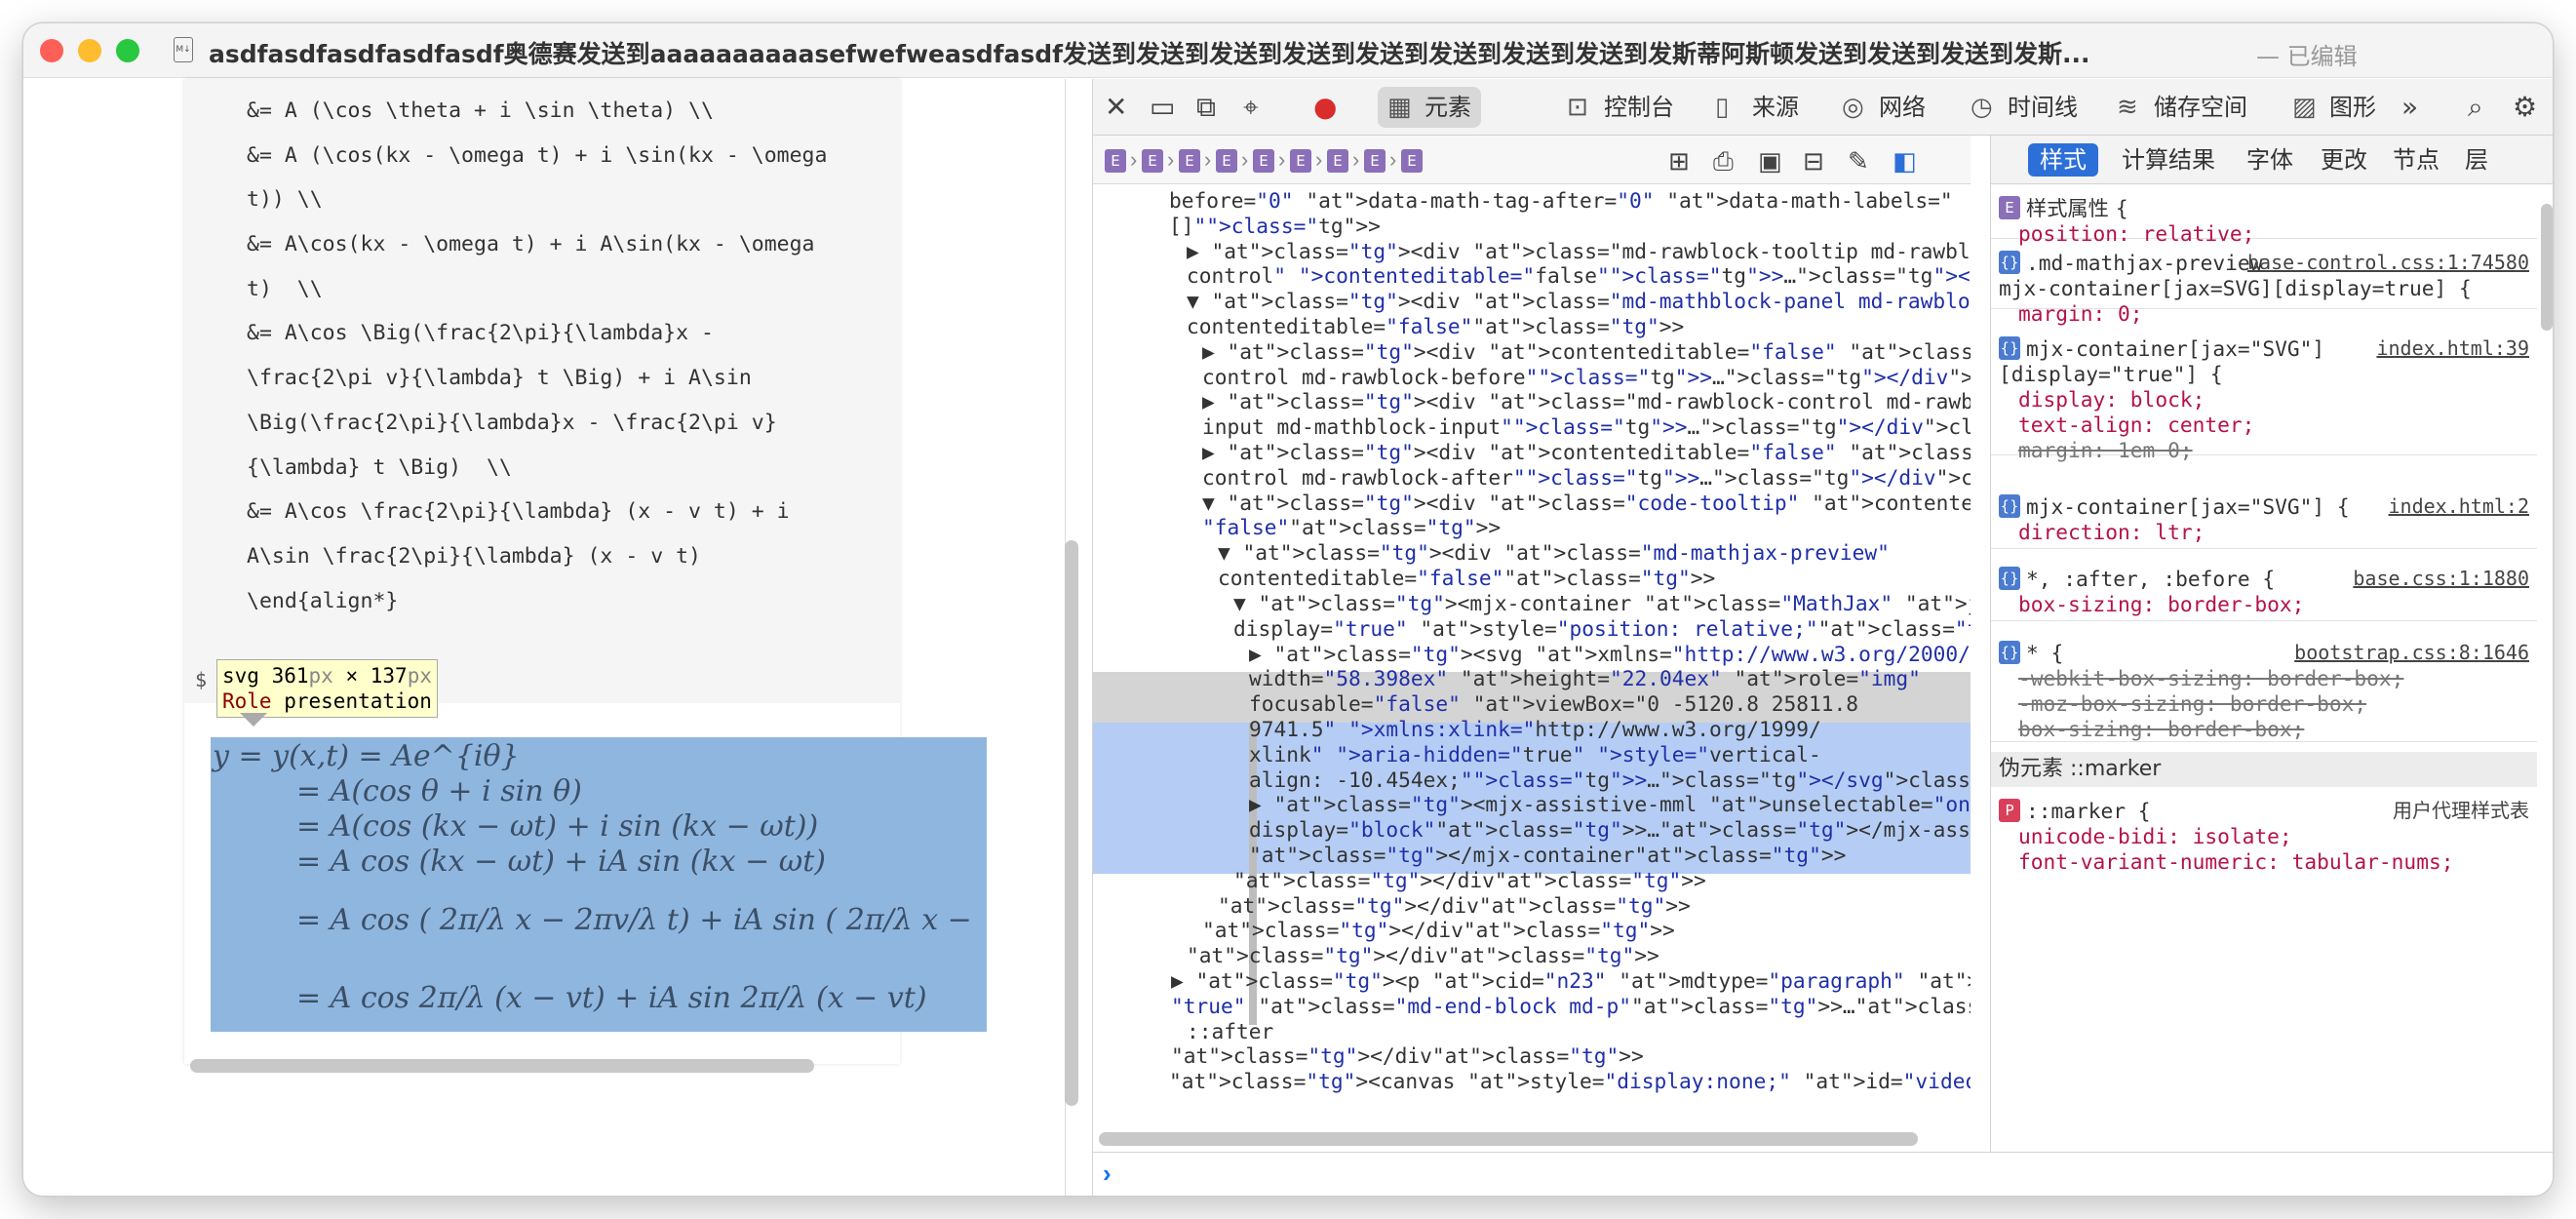 The height and width of the screenshot is (1219, 2576). I want to click on search-icon: ⌕, so click(2475, 107).